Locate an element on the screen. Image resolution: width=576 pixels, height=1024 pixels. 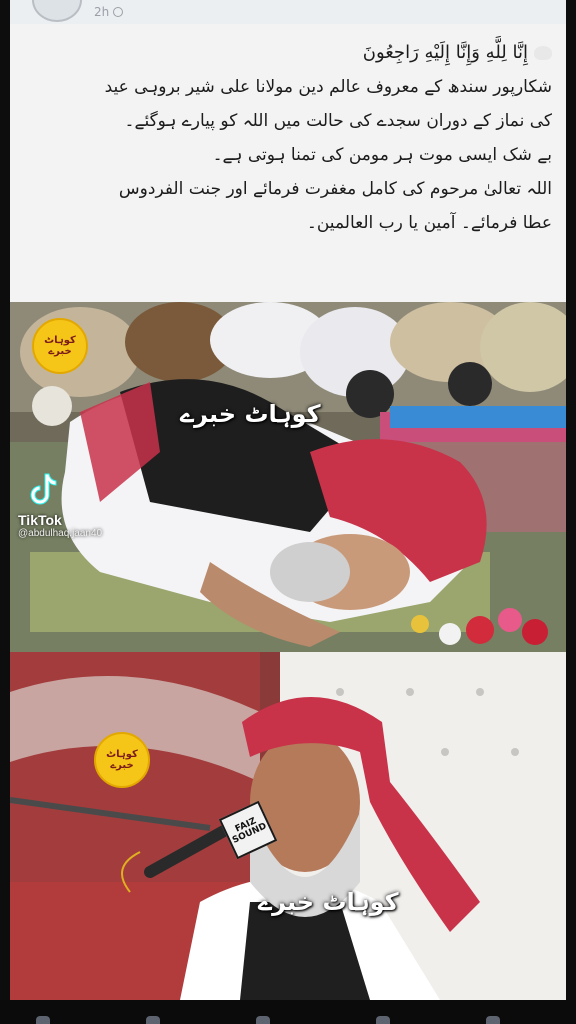
post-timestamp: 2h is located at coordinates (101, 12).